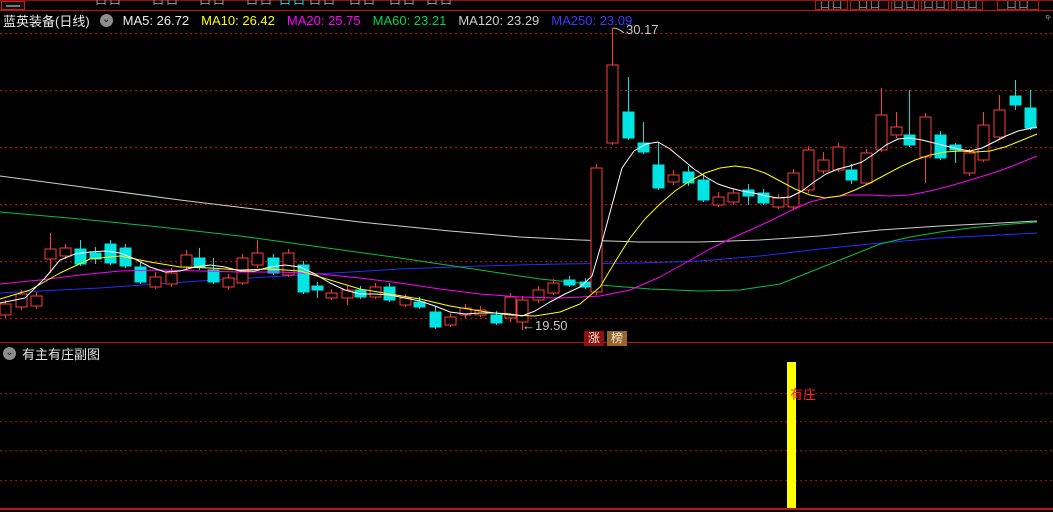  I want to click on app-logo-button, so click(13, 5).